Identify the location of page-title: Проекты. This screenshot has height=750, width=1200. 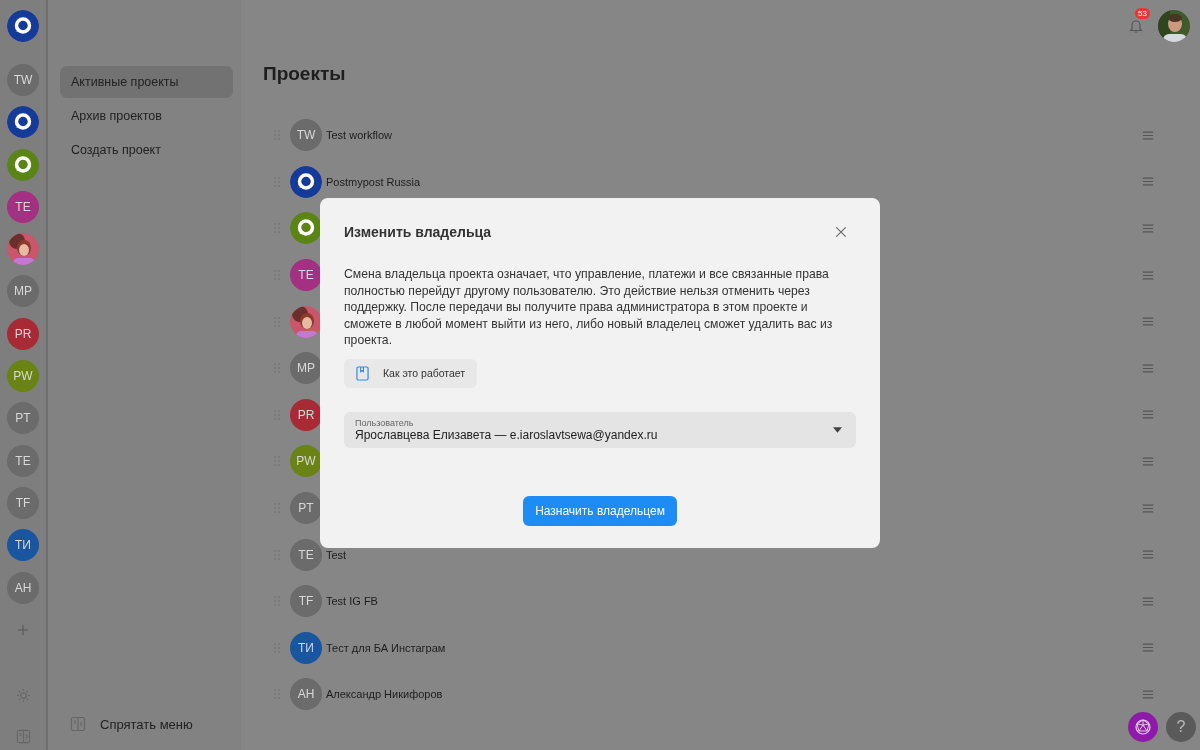
(305, 74).